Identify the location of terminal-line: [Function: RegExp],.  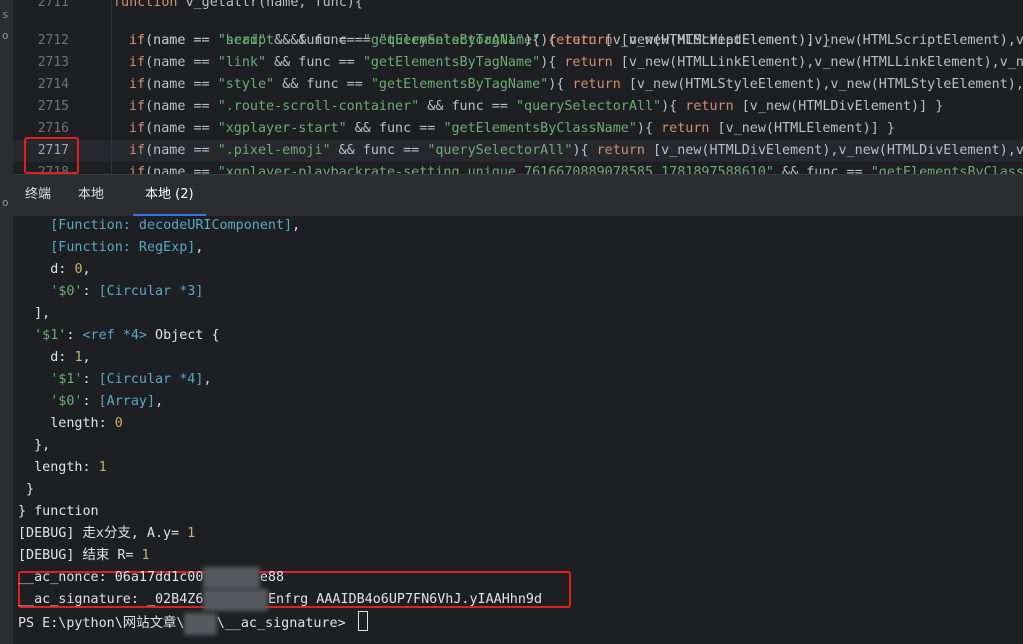
(110, 248).